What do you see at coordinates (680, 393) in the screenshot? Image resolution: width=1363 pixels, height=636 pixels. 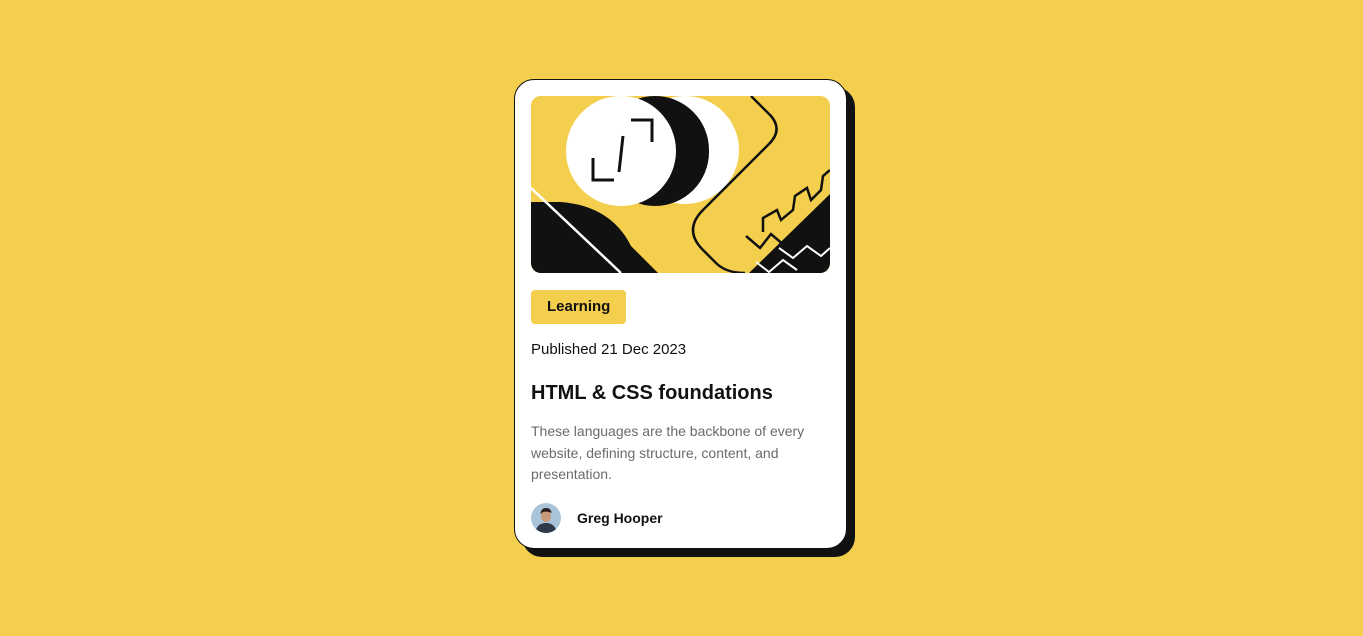 I see `card-title: HTML & CSS foundations` at bounding box center [680, 393].